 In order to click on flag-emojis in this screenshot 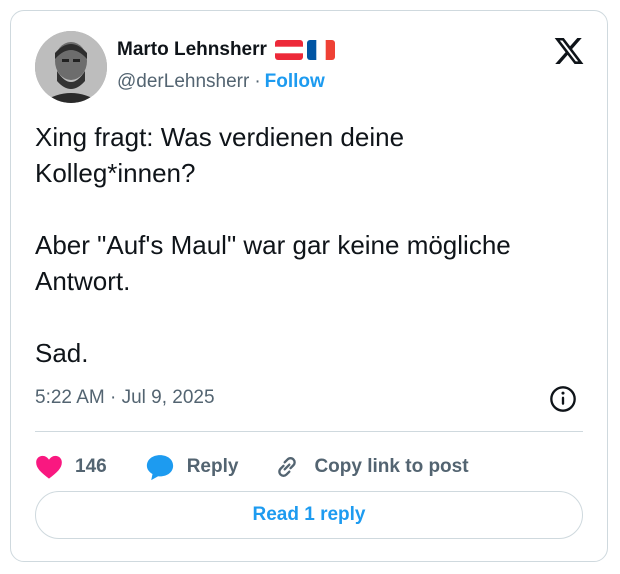, I will do `click(304, 50)`.